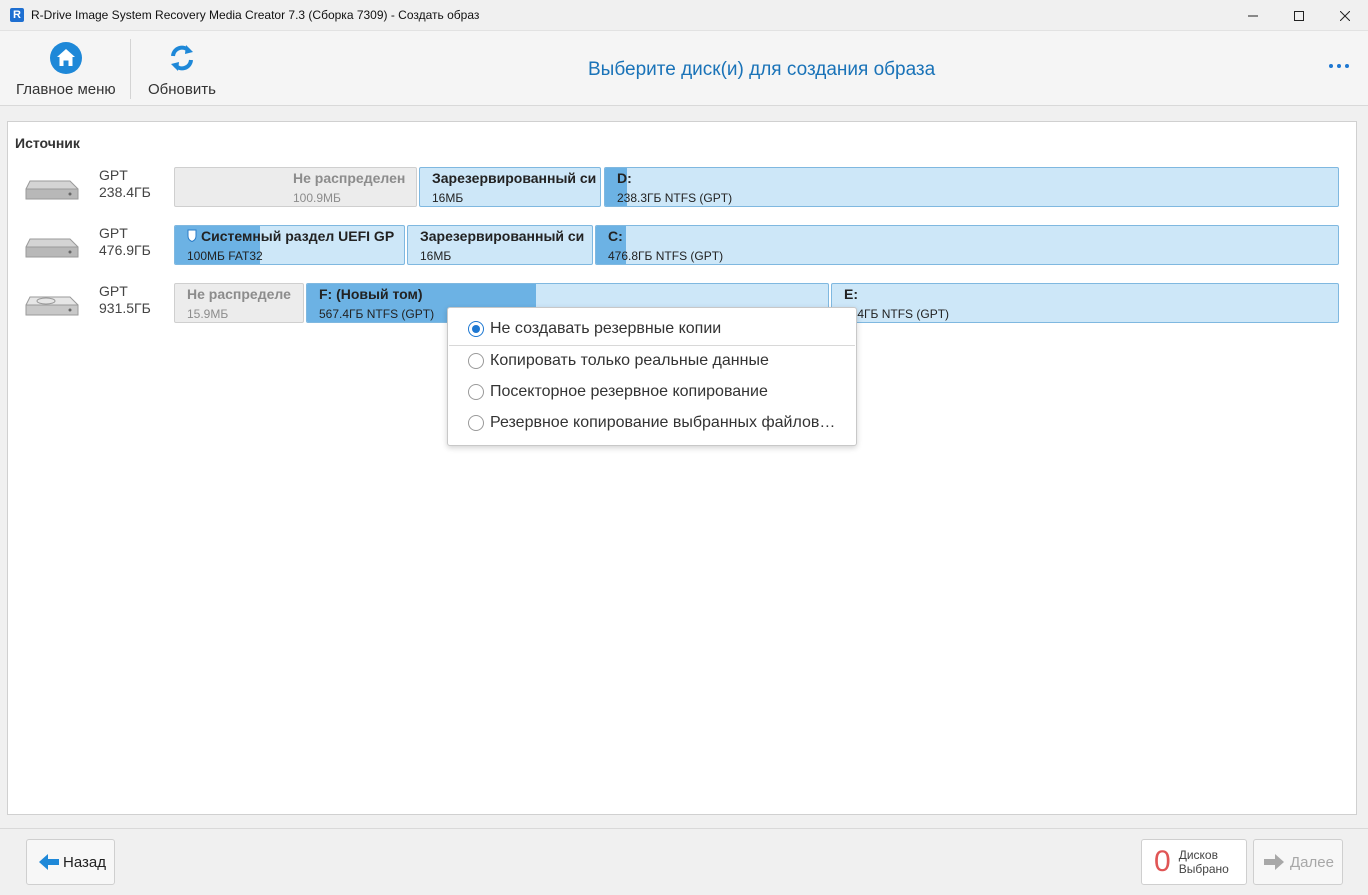 The image size is (1368, 895). Describe the element at coordinates (192, 235) in the screenshot. I see `shield-icon` at that location.